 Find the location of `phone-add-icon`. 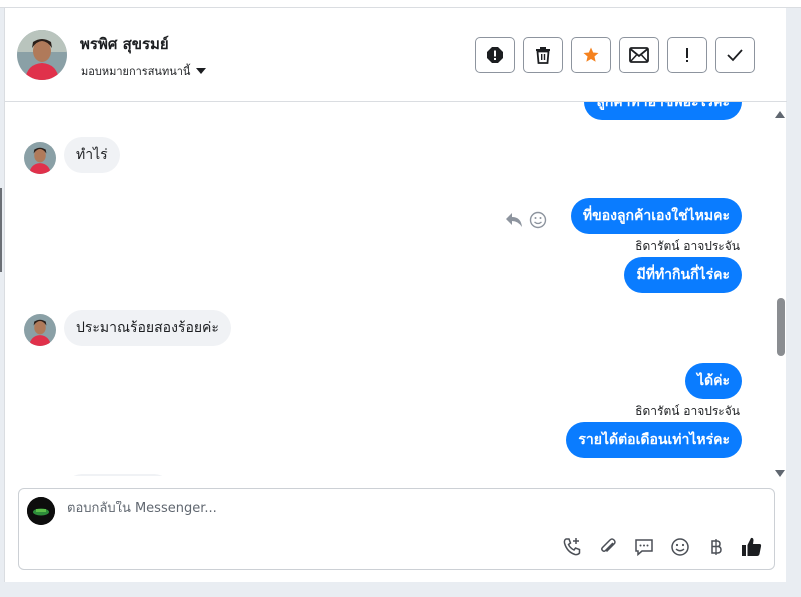

phone-add-icon is located at coordinates (572, 547).